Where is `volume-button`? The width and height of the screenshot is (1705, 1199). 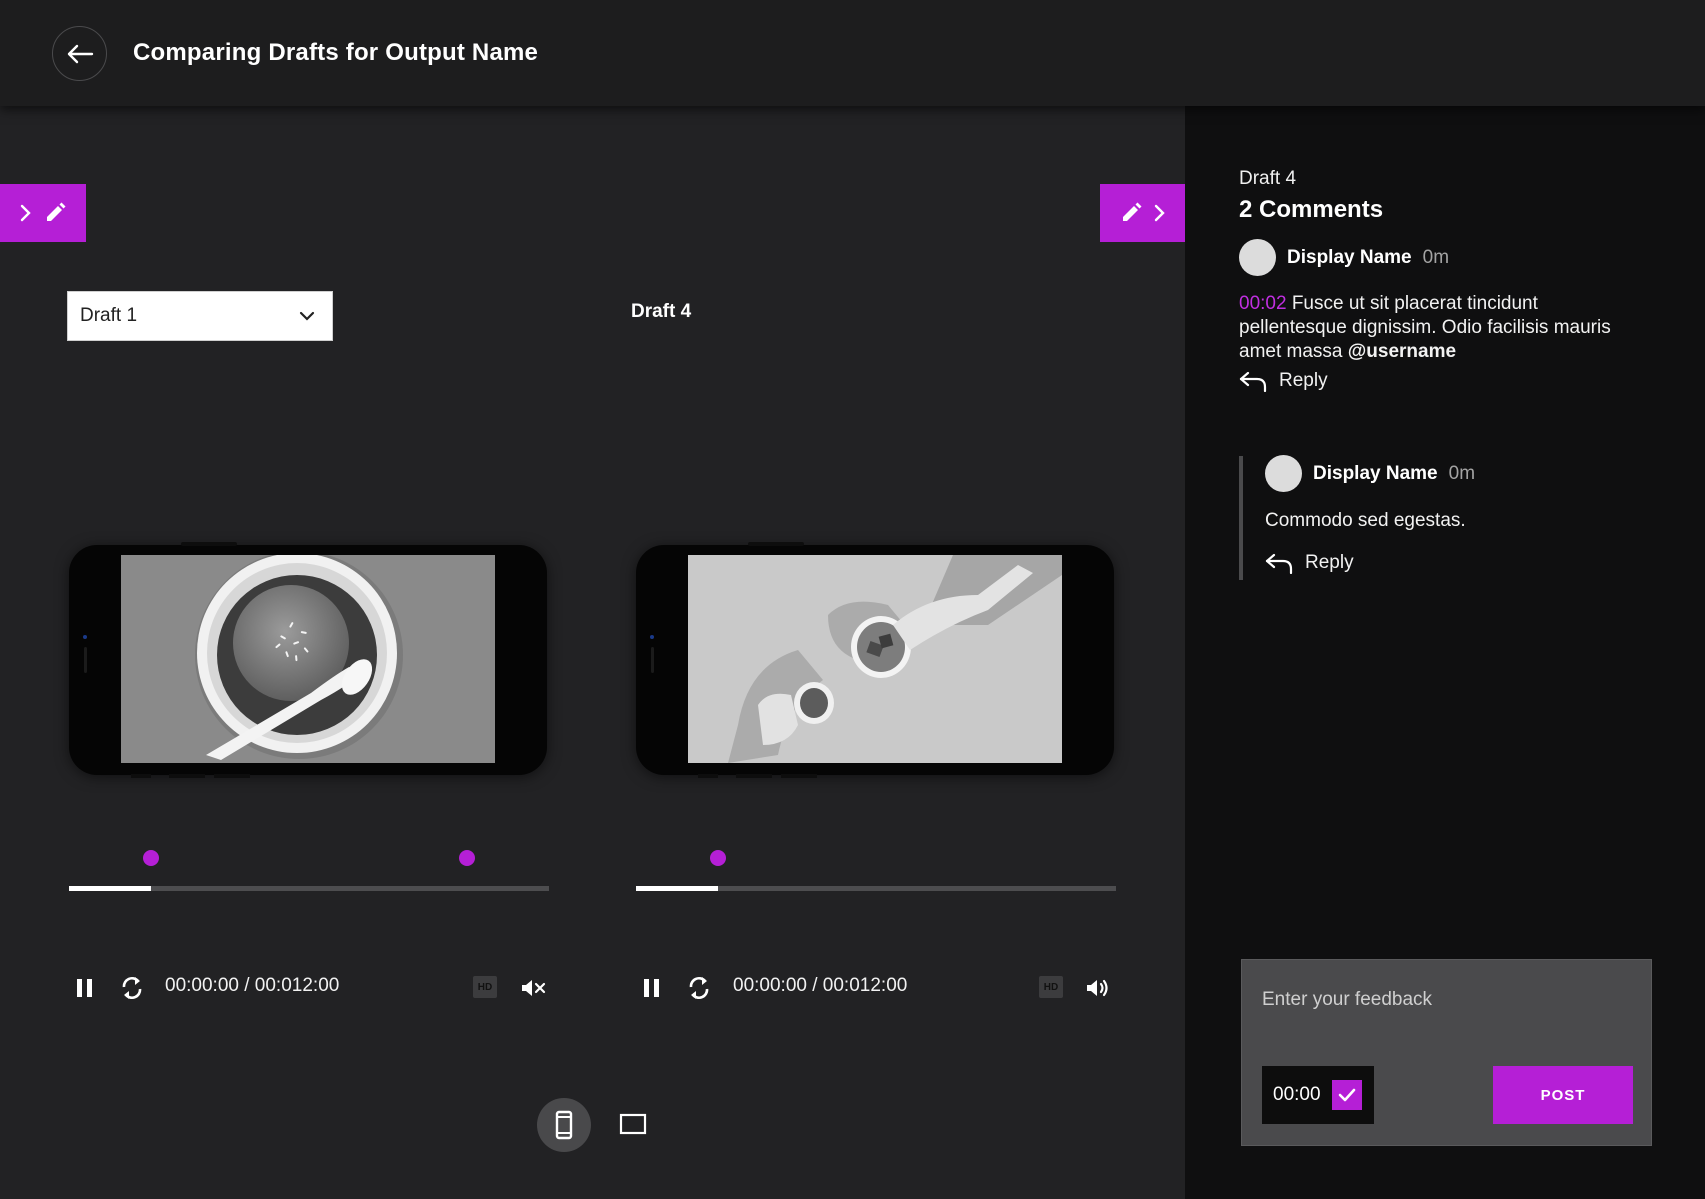 volume-button is located at coordinates (1099, 988).